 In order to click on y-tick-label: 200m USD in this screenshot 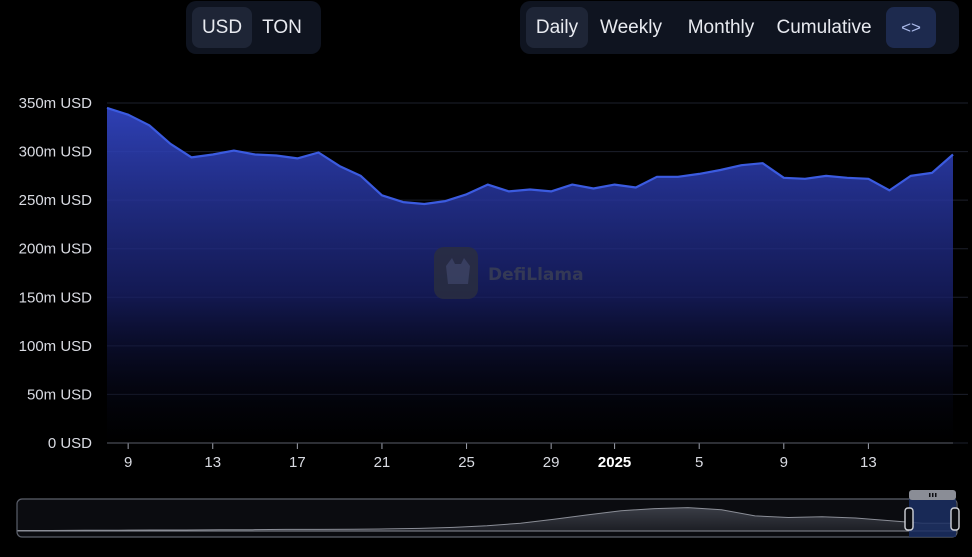, I will do `click(56, 249)`.